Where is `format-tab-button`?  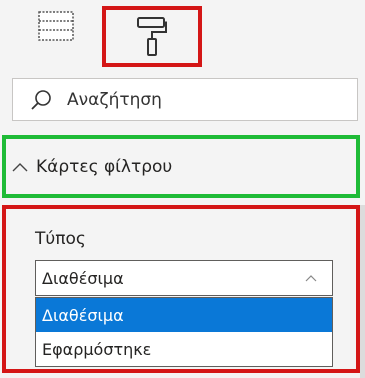 format-tab-button is located at coordinates (152, 36).